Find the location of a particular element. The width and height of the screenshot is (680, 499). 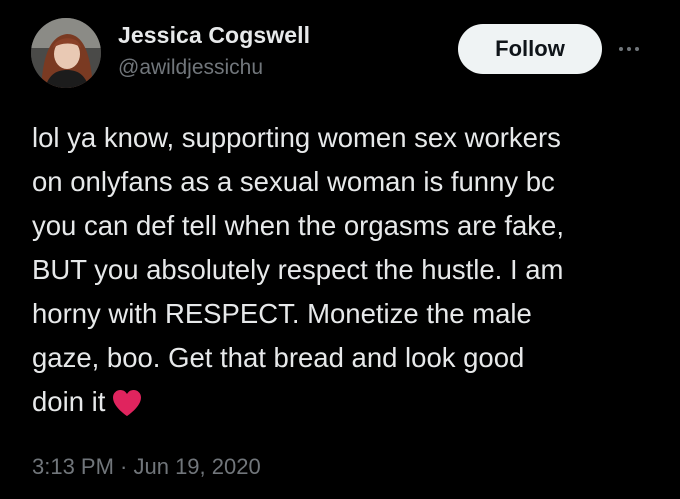

avatar is located at coordinates (66, 53).